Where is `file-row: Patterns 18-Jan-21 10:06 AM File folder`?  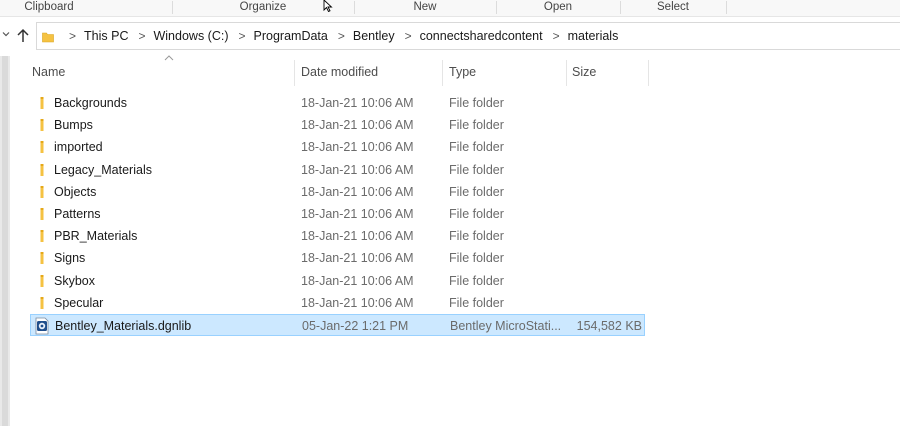 file-row: Patterns 18-Jan-21 10:06 AM File folder is located at coordinates (337, 214).